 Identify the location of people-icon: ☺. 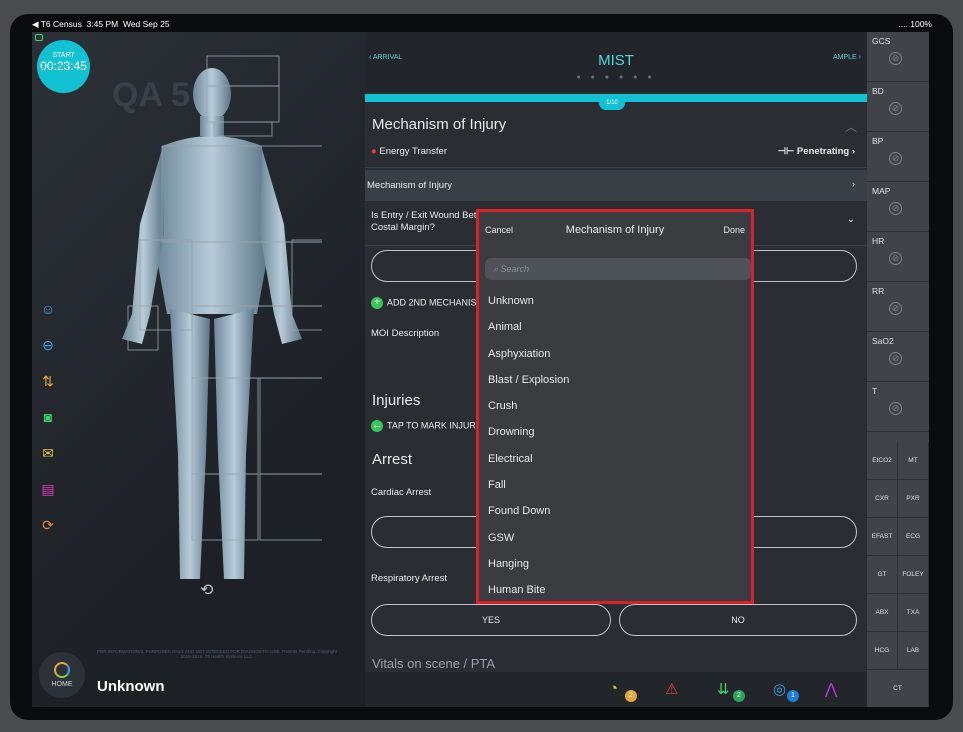
(48, 309).